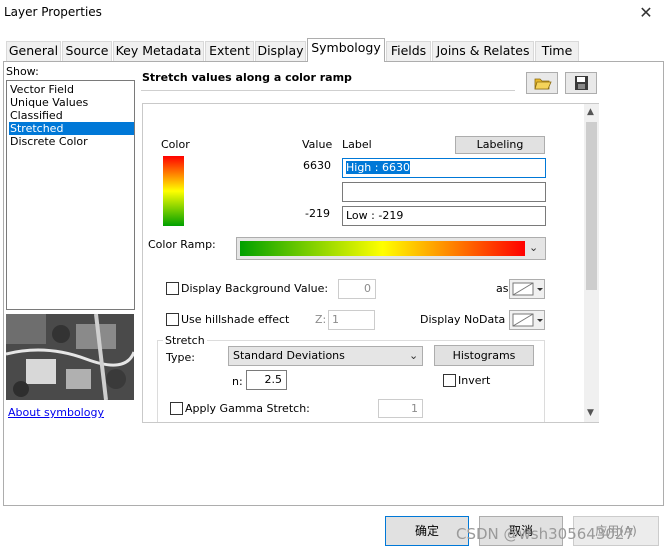 This screenshot has width=667, height=552. What do you see at coordinates (444, 216) in the screenshot?
I see `low-label-field: Low : -219` at bounding box center [444, 216].